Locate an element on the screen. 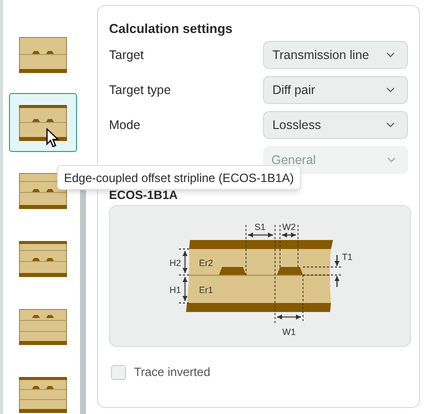 The width and height of the screenshot is (424, 414). field-label: Target type is located at coordinates (140, 90).